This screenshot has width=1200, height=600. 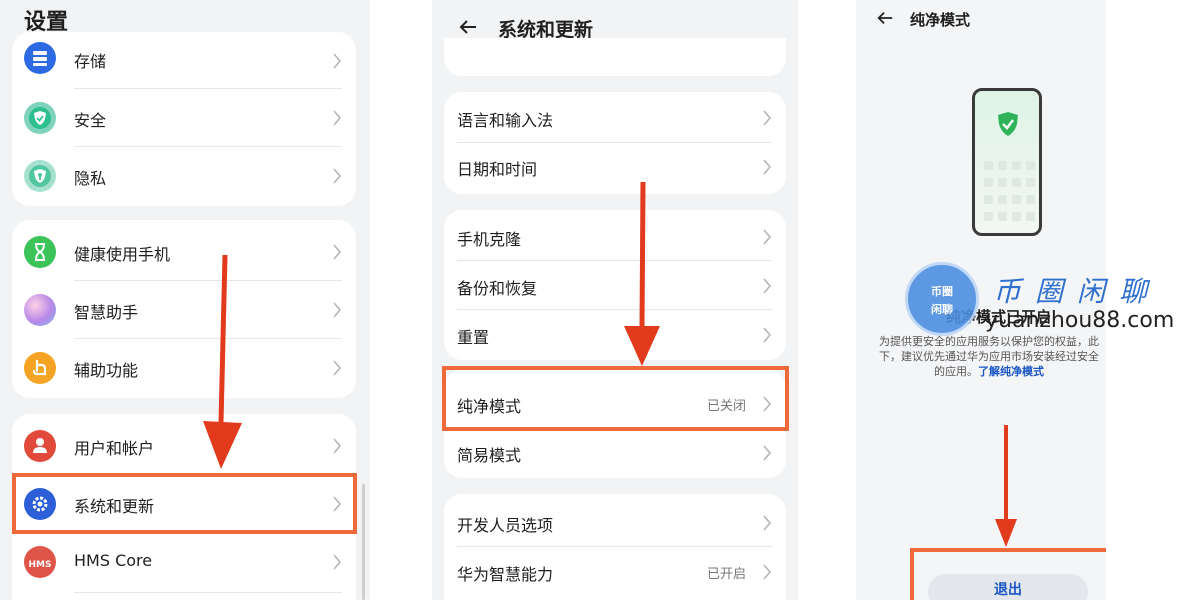 What do you see at coordinates (940, 20) in the screenshot?
I see `page-title: 纯净模式` at bounding box center [940, 20].